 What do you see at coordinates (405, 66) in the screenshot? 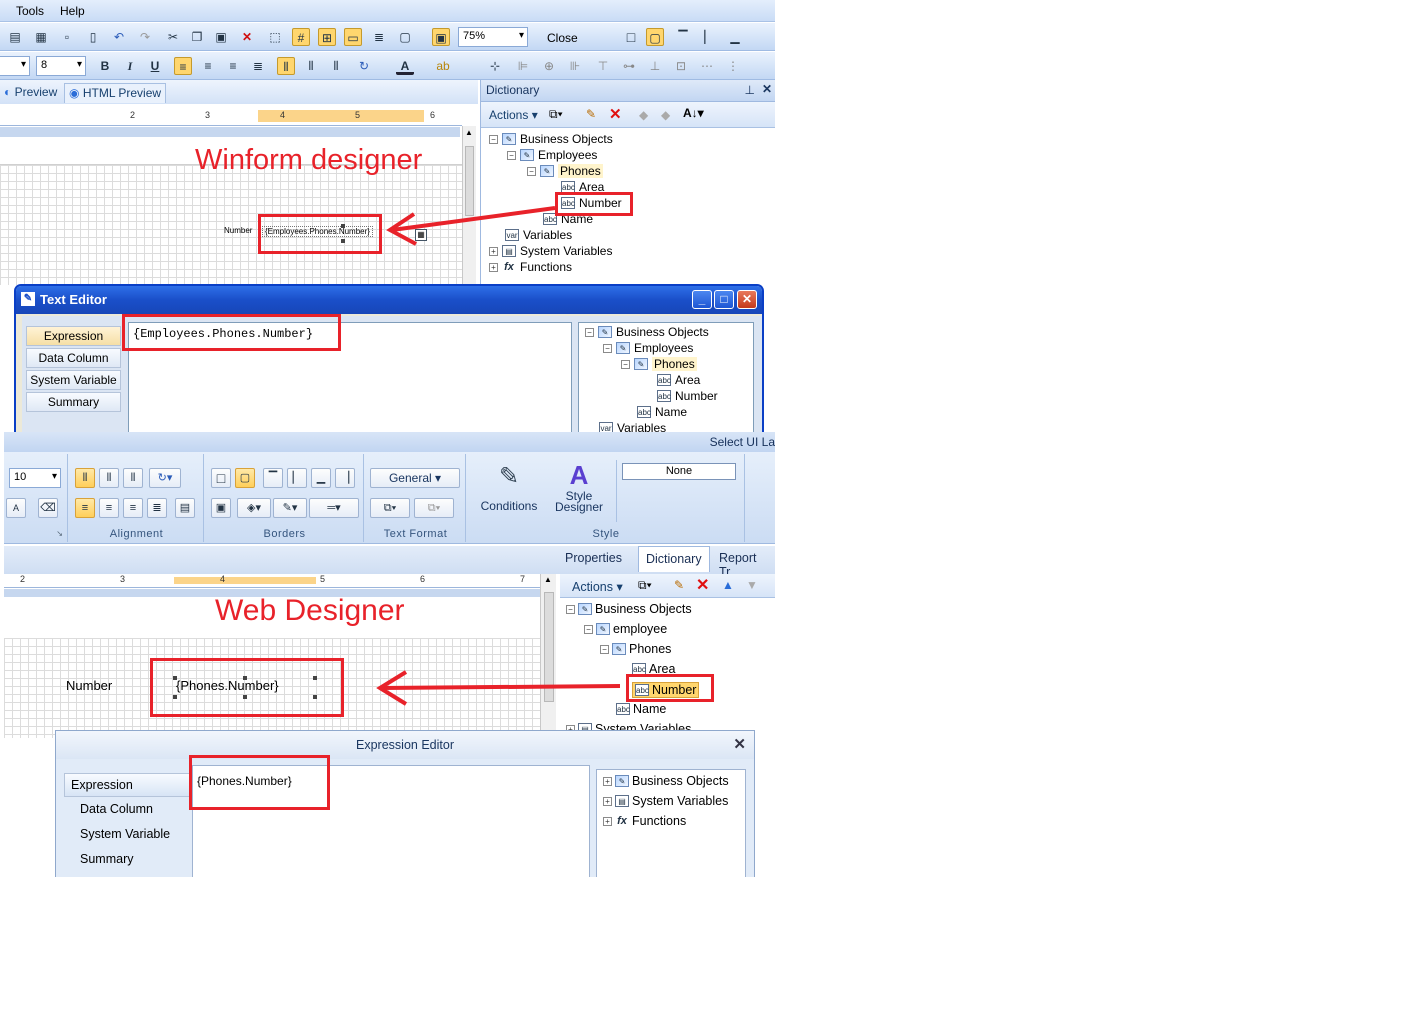
I see `text-color-icon: A` at bounding box center [405, 66].